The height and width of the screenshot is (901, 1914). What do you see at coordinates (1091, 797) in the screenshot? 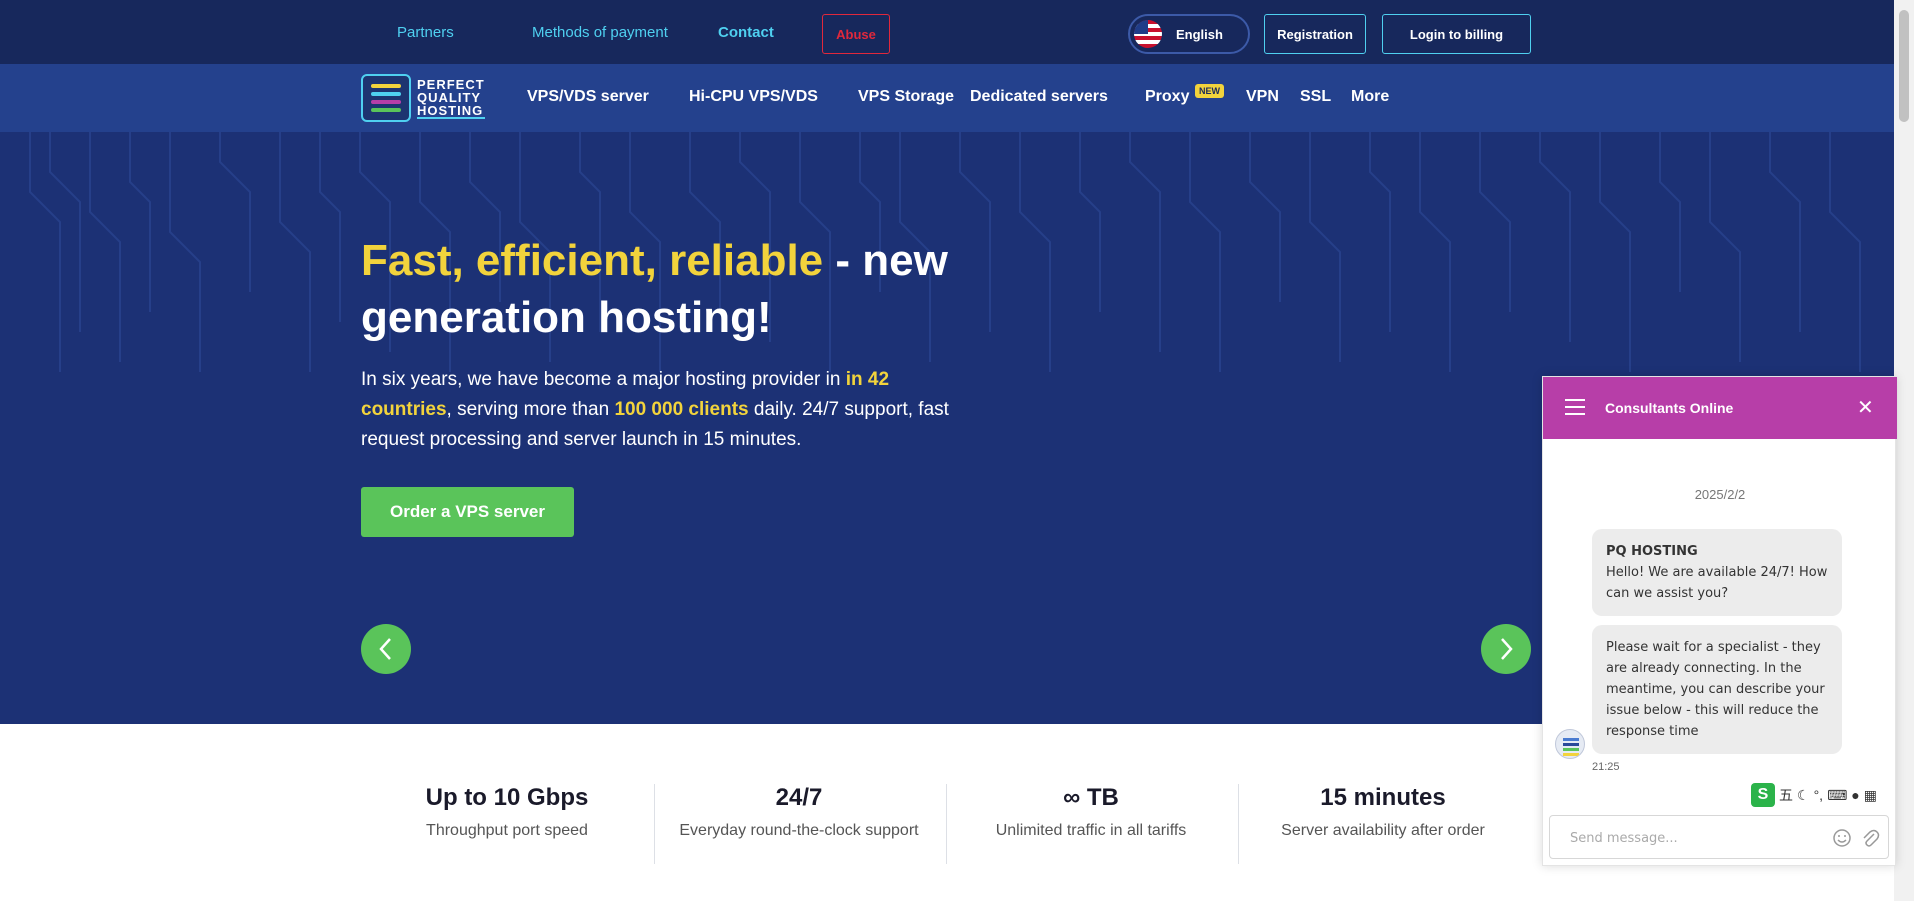
I see `stat-value: ∞ TB` at bounding box center [1091, 797].